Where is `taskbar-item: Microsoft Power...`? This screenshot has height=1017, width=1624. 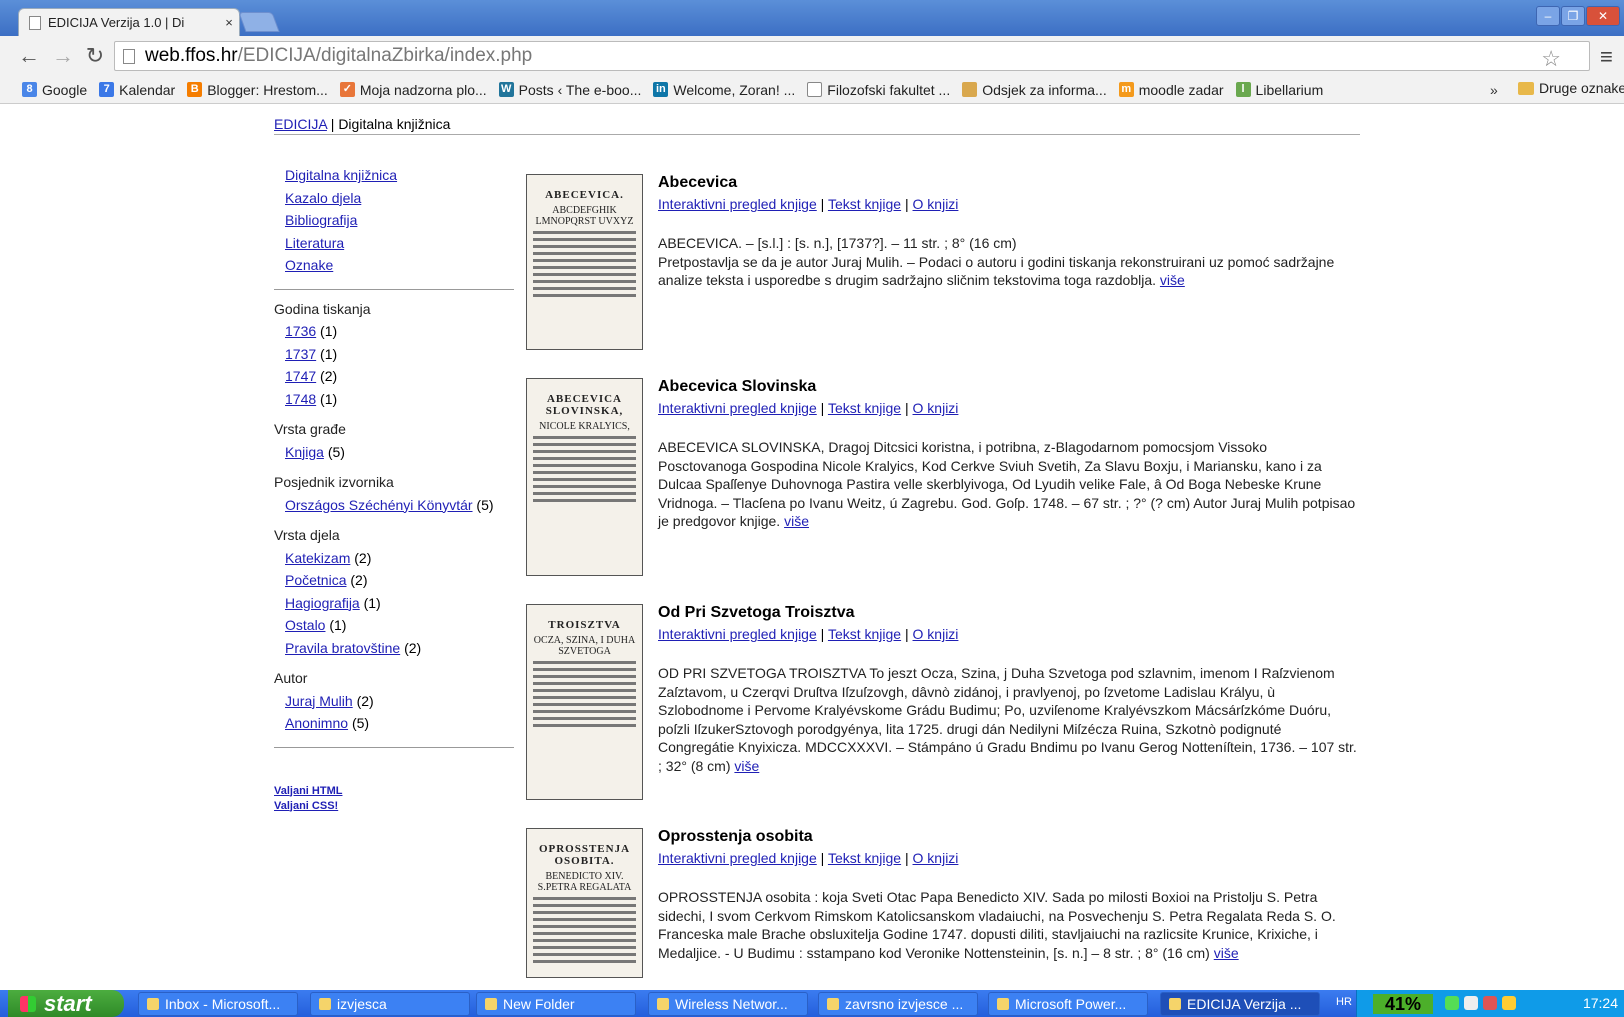 taskbar-item: Microsoft Power... is located at coordinates (1068, 1004).